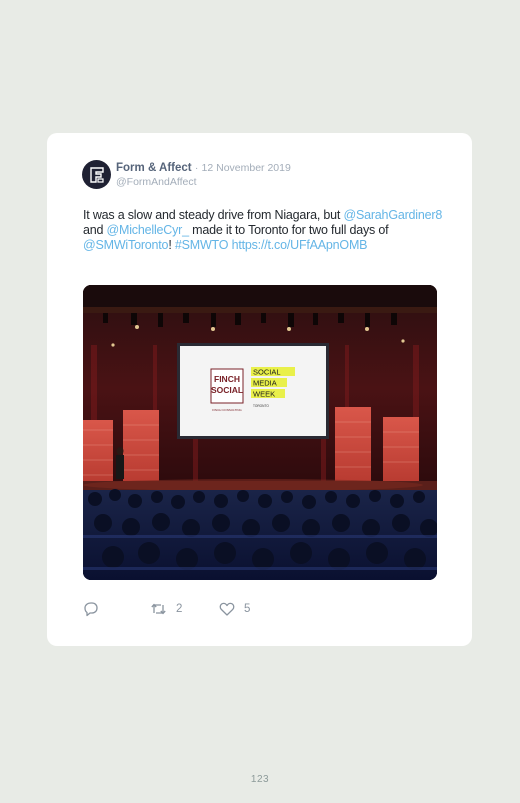 Image resolution: width=520 pixels, height=803 pixels. Describe the element at coordinates (392, 215) in the screenshot. I see `mention-link: @SarahGardiner8` at that location.